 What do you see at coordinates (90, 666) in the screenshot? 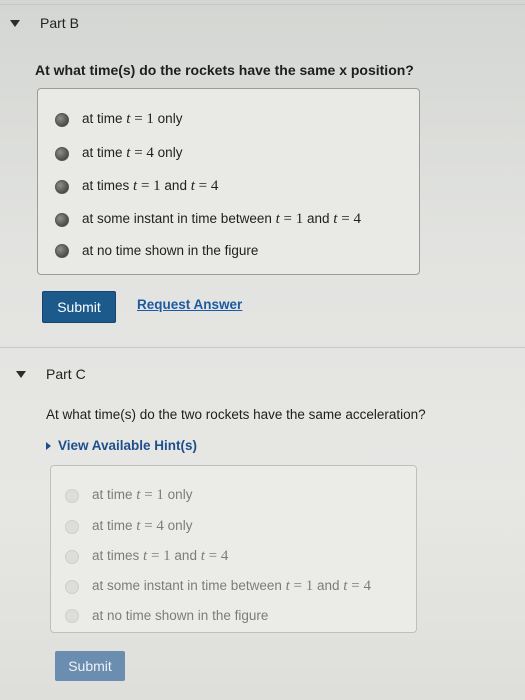
I see `part-c-submit-button: Submit` at bounding box center [90, 666].